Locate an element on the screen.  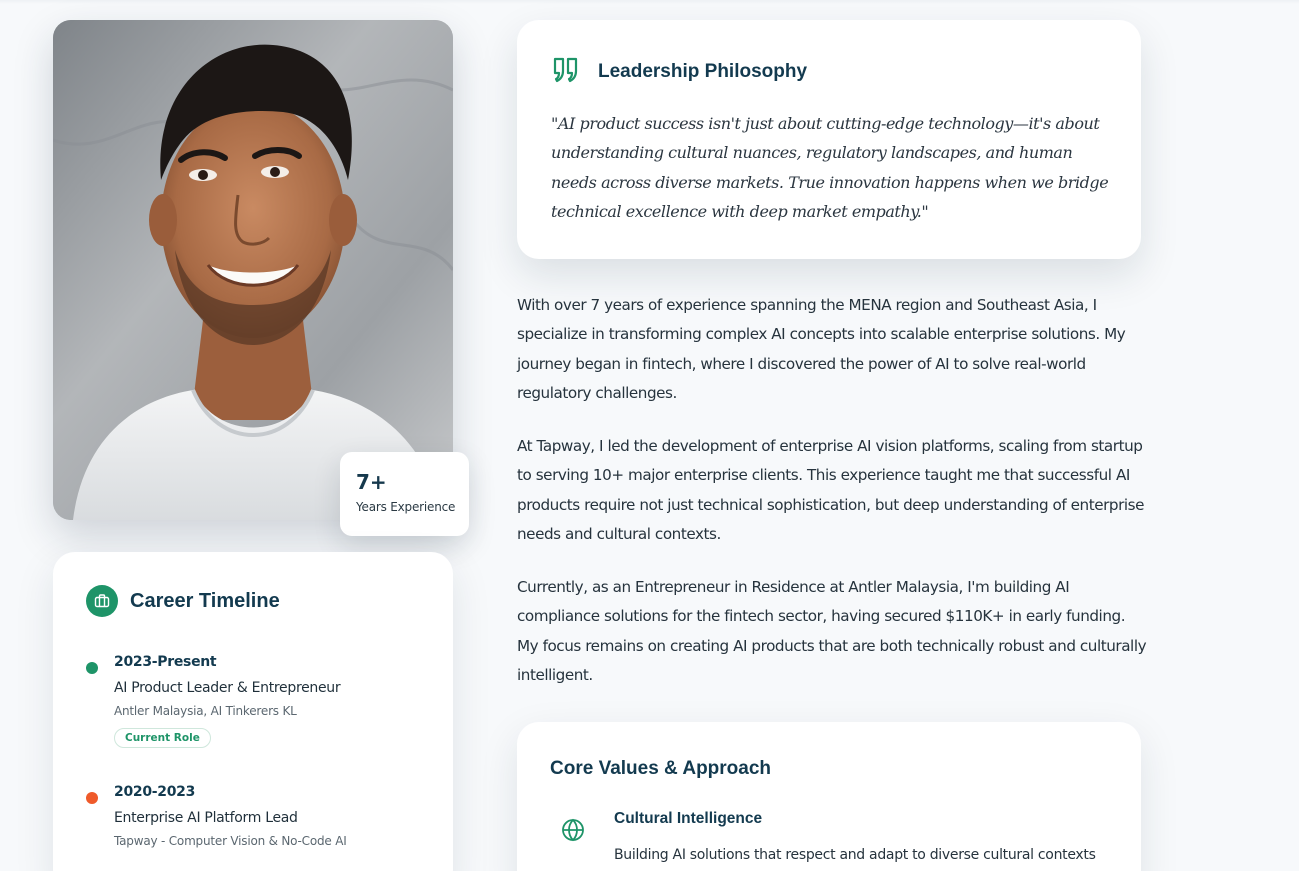
timeline-org: Tapway - Computer Vision & No-Code AI is located at coordinates (230, 841).